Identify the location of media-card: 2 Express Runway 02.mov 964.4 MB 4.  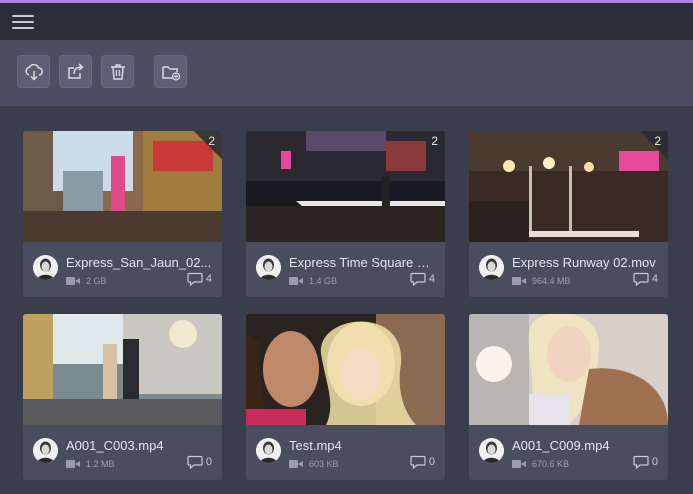
(568, 214).